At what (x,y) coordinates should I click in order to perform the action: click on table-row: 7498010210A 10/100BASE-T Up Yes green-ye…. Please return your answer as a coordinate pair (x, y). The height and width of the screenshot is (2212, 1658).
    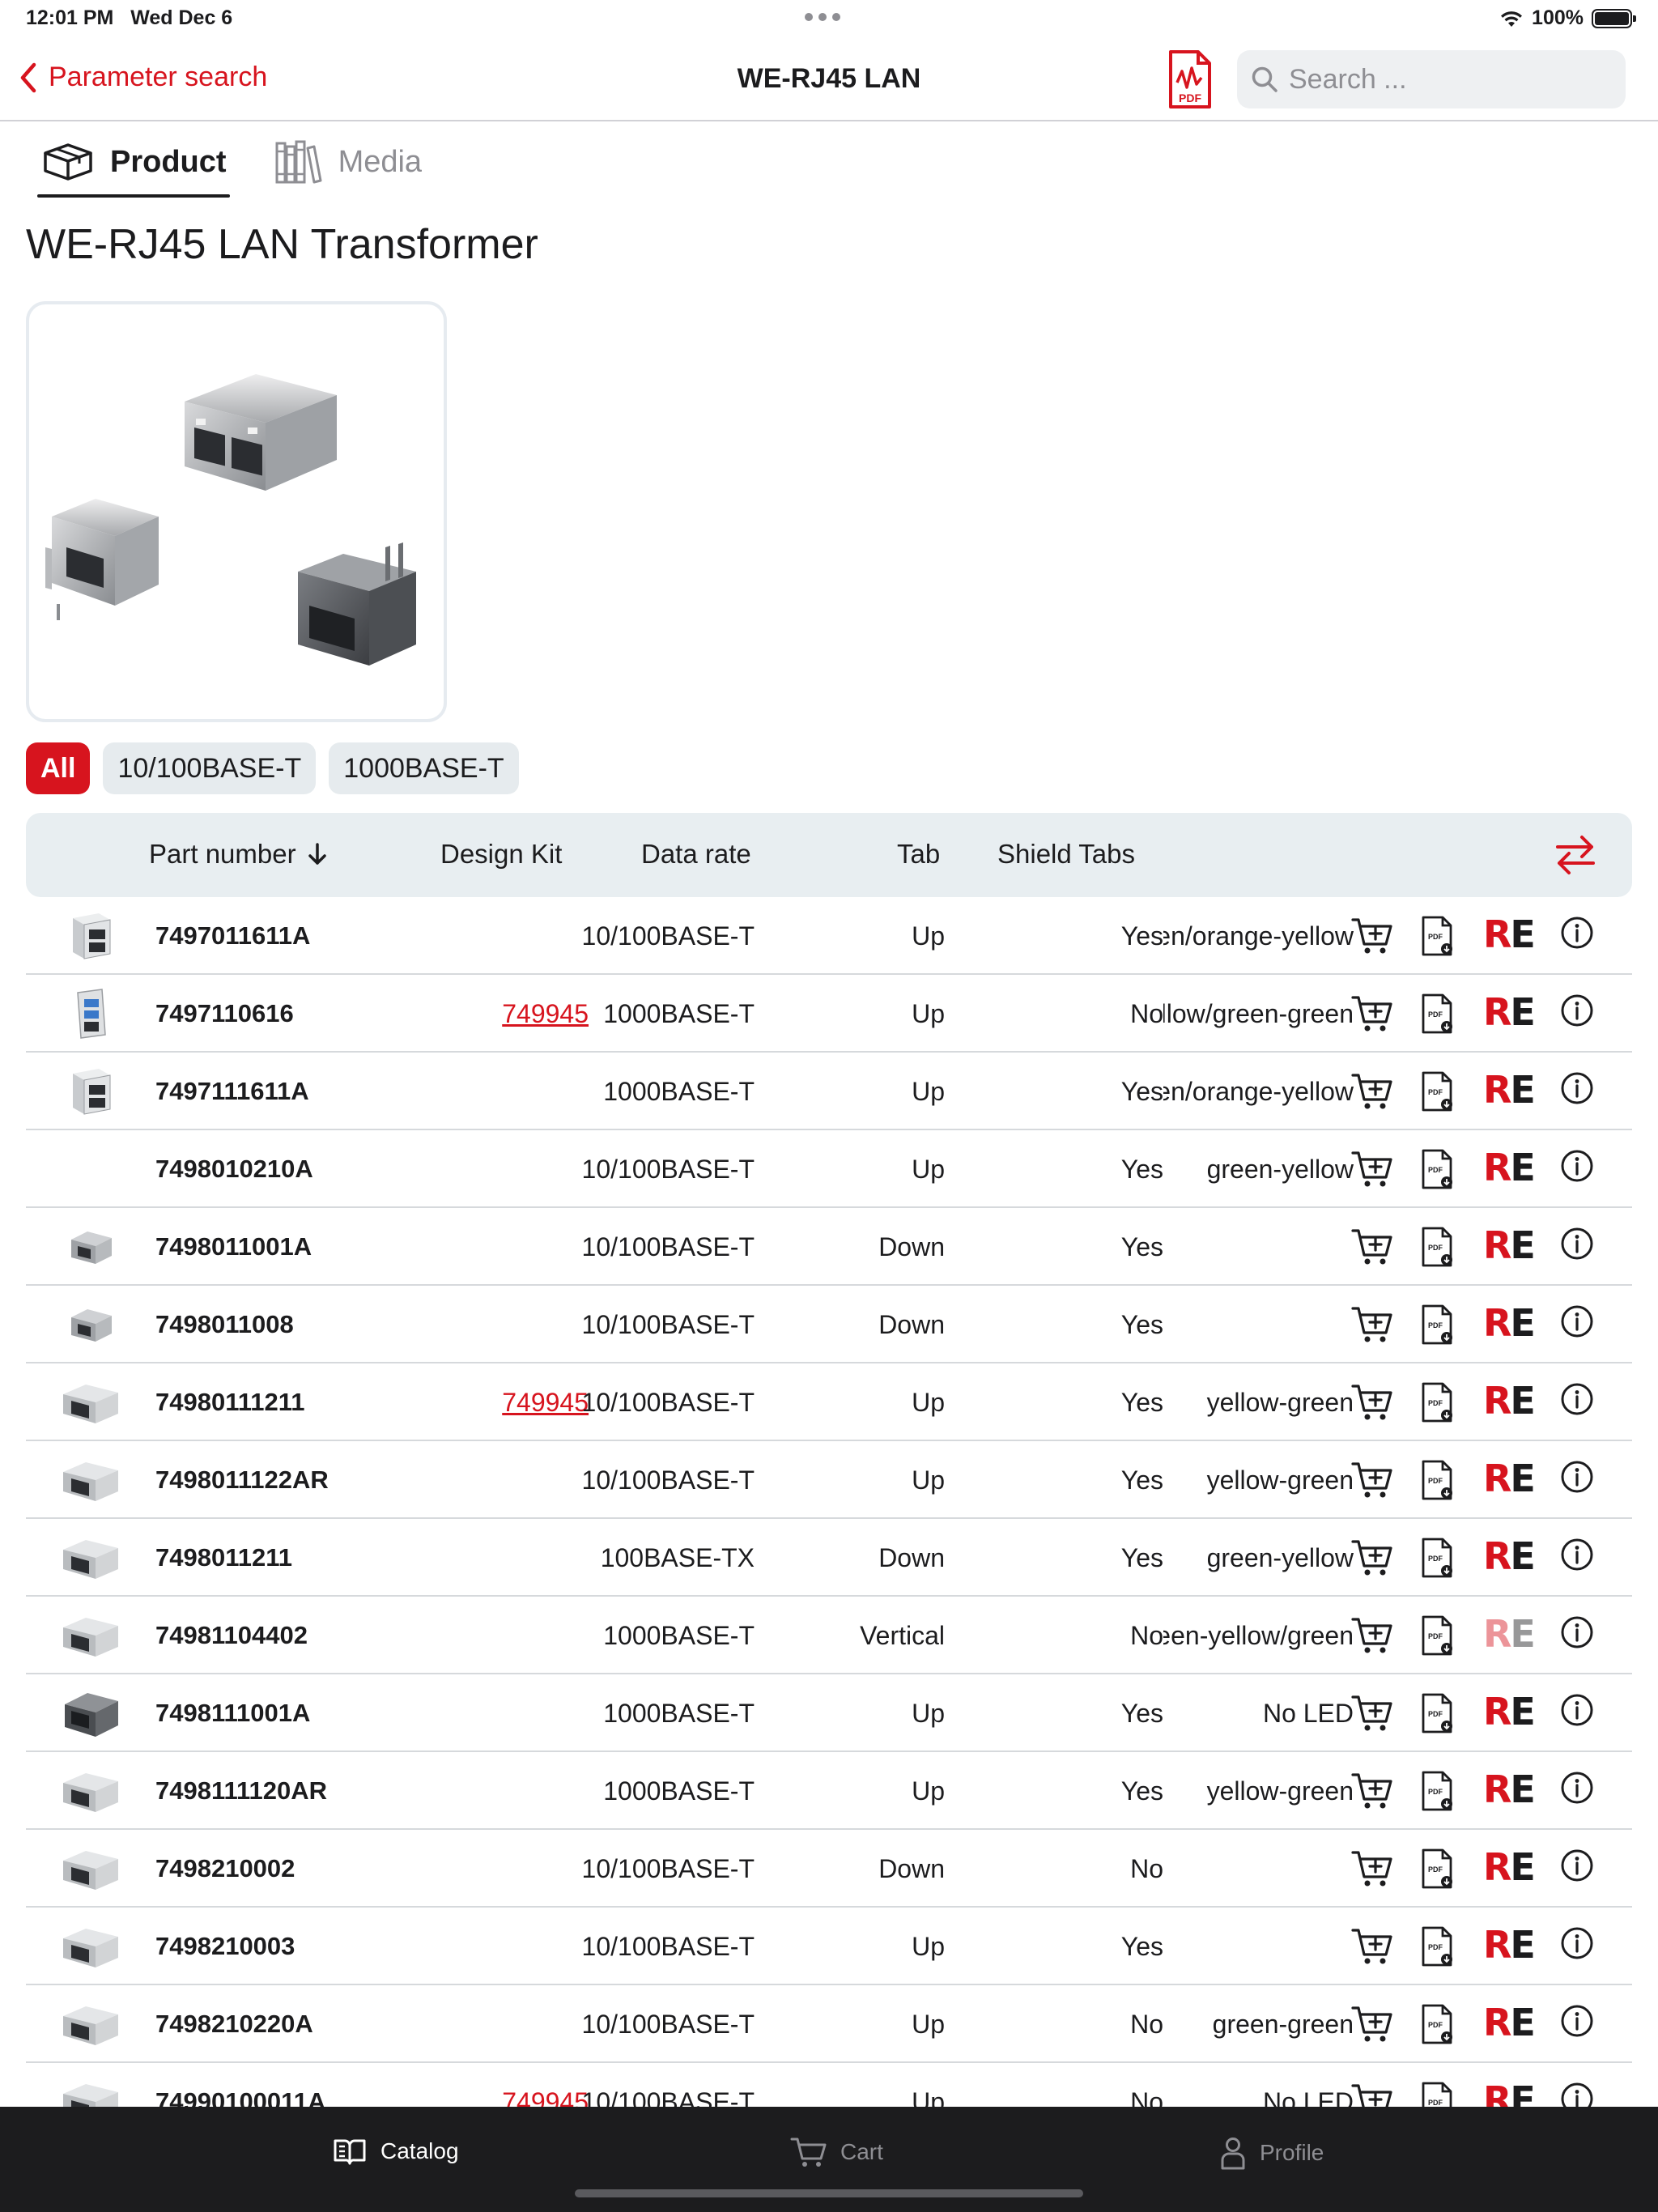
    Looking at the image, I should click on (829, 1169).